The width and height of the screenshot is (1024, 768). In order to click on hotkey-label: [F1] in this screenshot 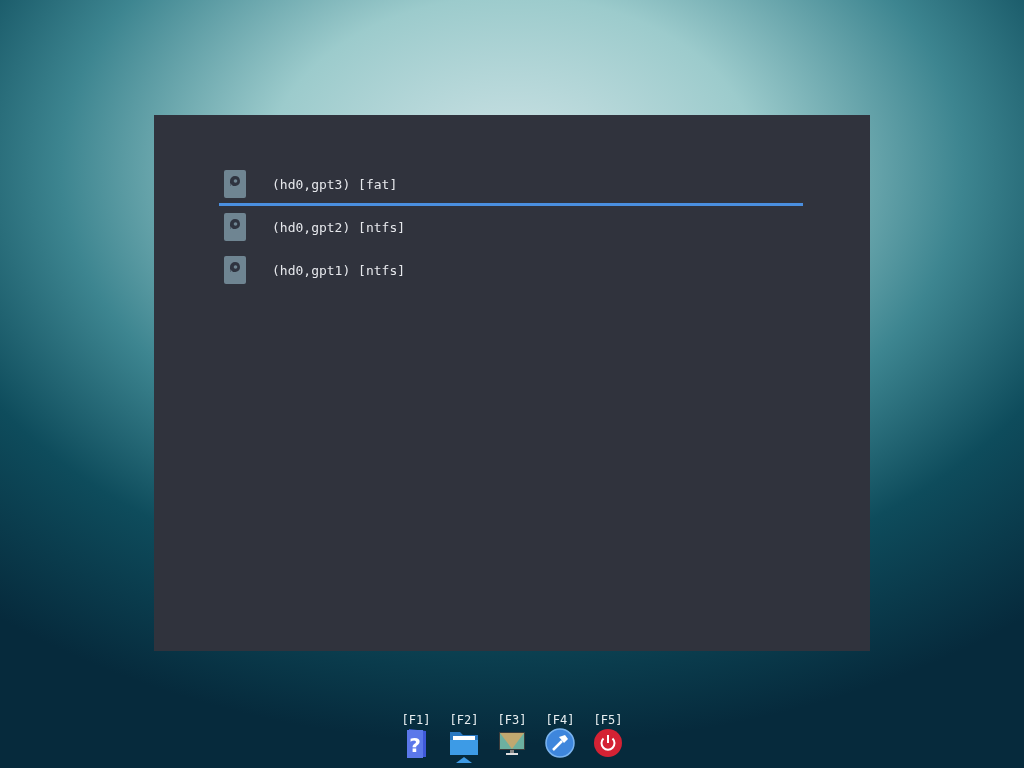, I will do `click(416, 720)`.